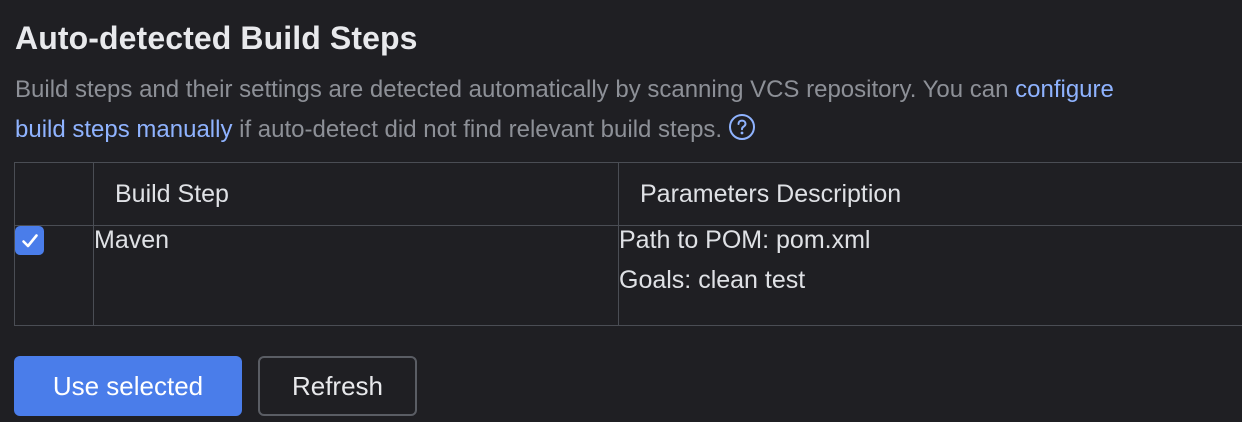 This screenshot has height=422, width=1242. Describe the element at coordinates (123, 129) in the screenshot. I see `build-steps-manually-link: build steps manually` at that location.